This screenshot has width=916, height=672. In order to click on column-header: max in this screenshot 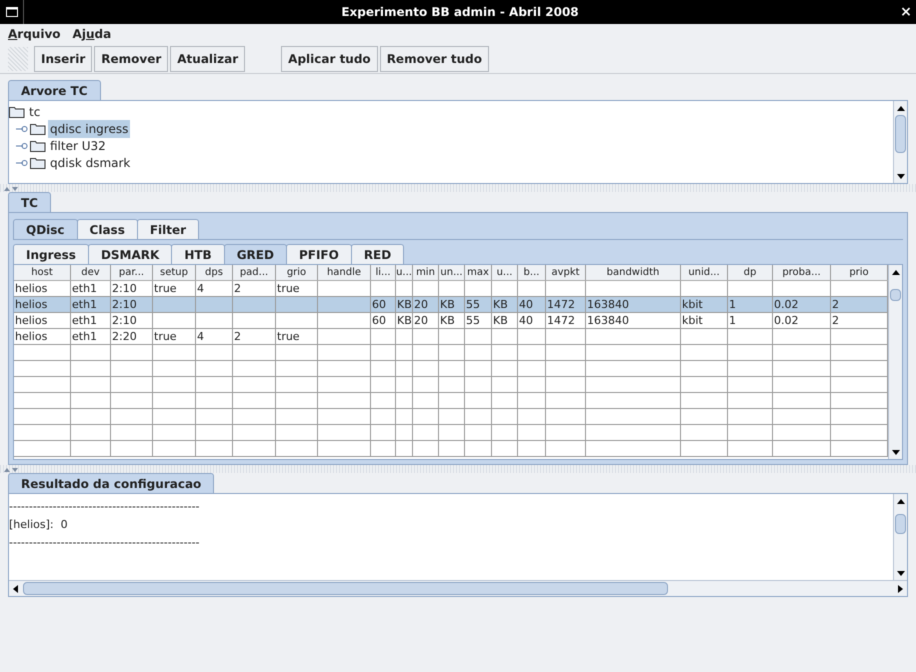, I will do `click(478, 272)`.